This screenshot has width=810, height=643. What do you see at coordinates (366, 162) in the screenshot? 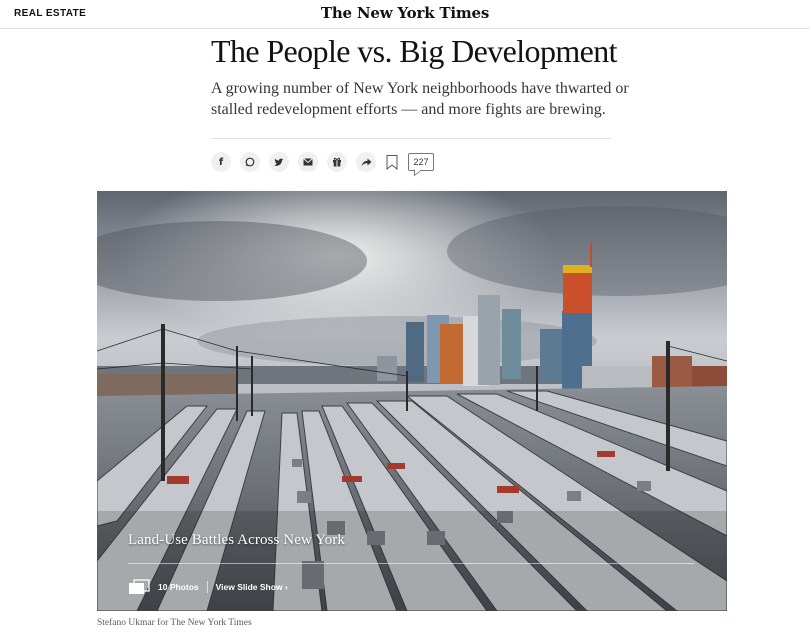
I see `share-icon` at bounding box center [366, 162].